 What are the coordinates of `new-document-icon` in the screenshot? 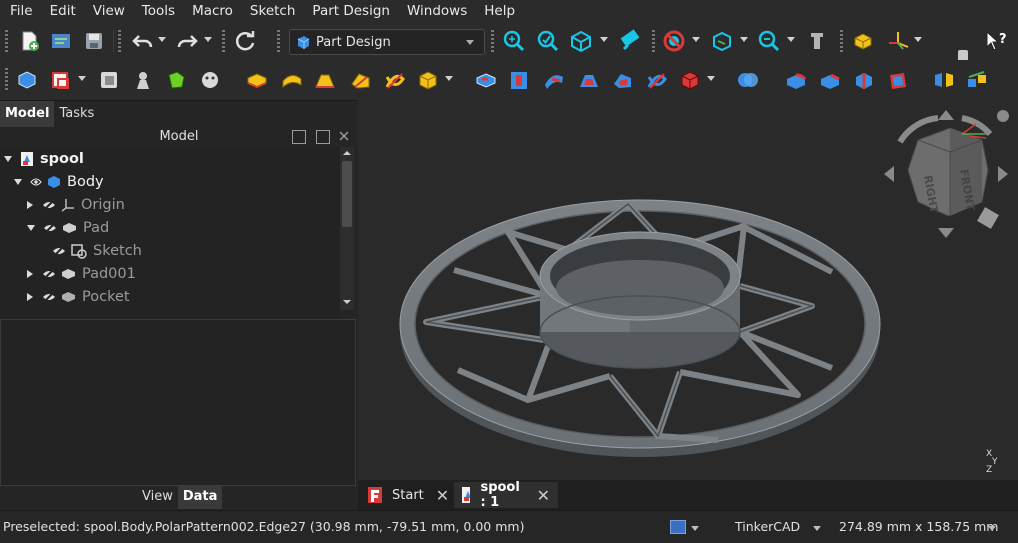 It's located at (29, 41).